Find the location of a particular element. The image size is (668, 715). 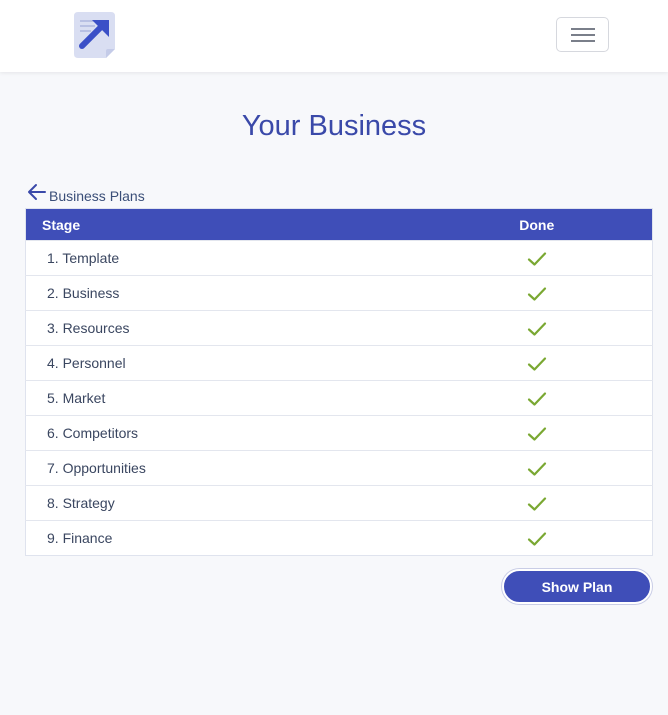

table-row: 9. Finance is located at coordinates (339, 538).